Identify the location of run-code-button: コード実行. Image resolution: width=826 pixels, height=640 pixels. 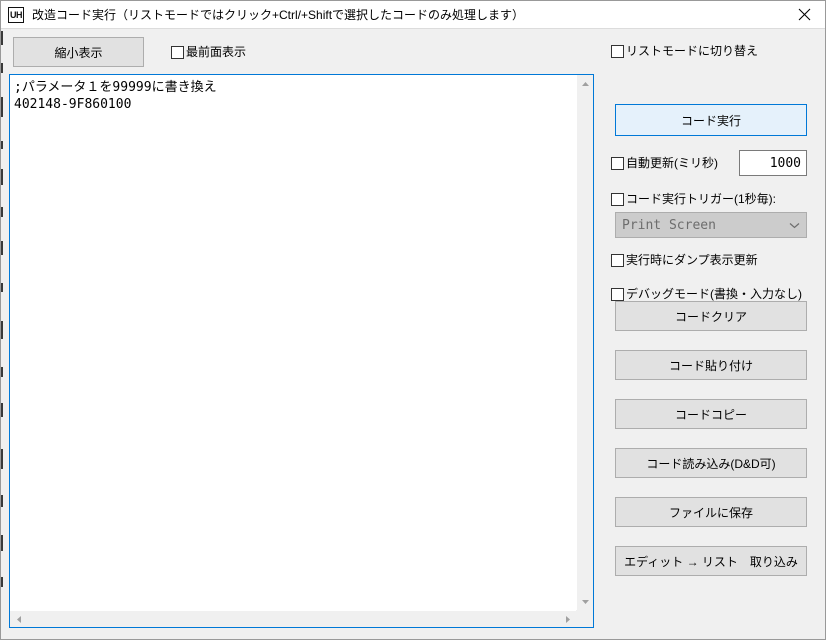
(711, 120).